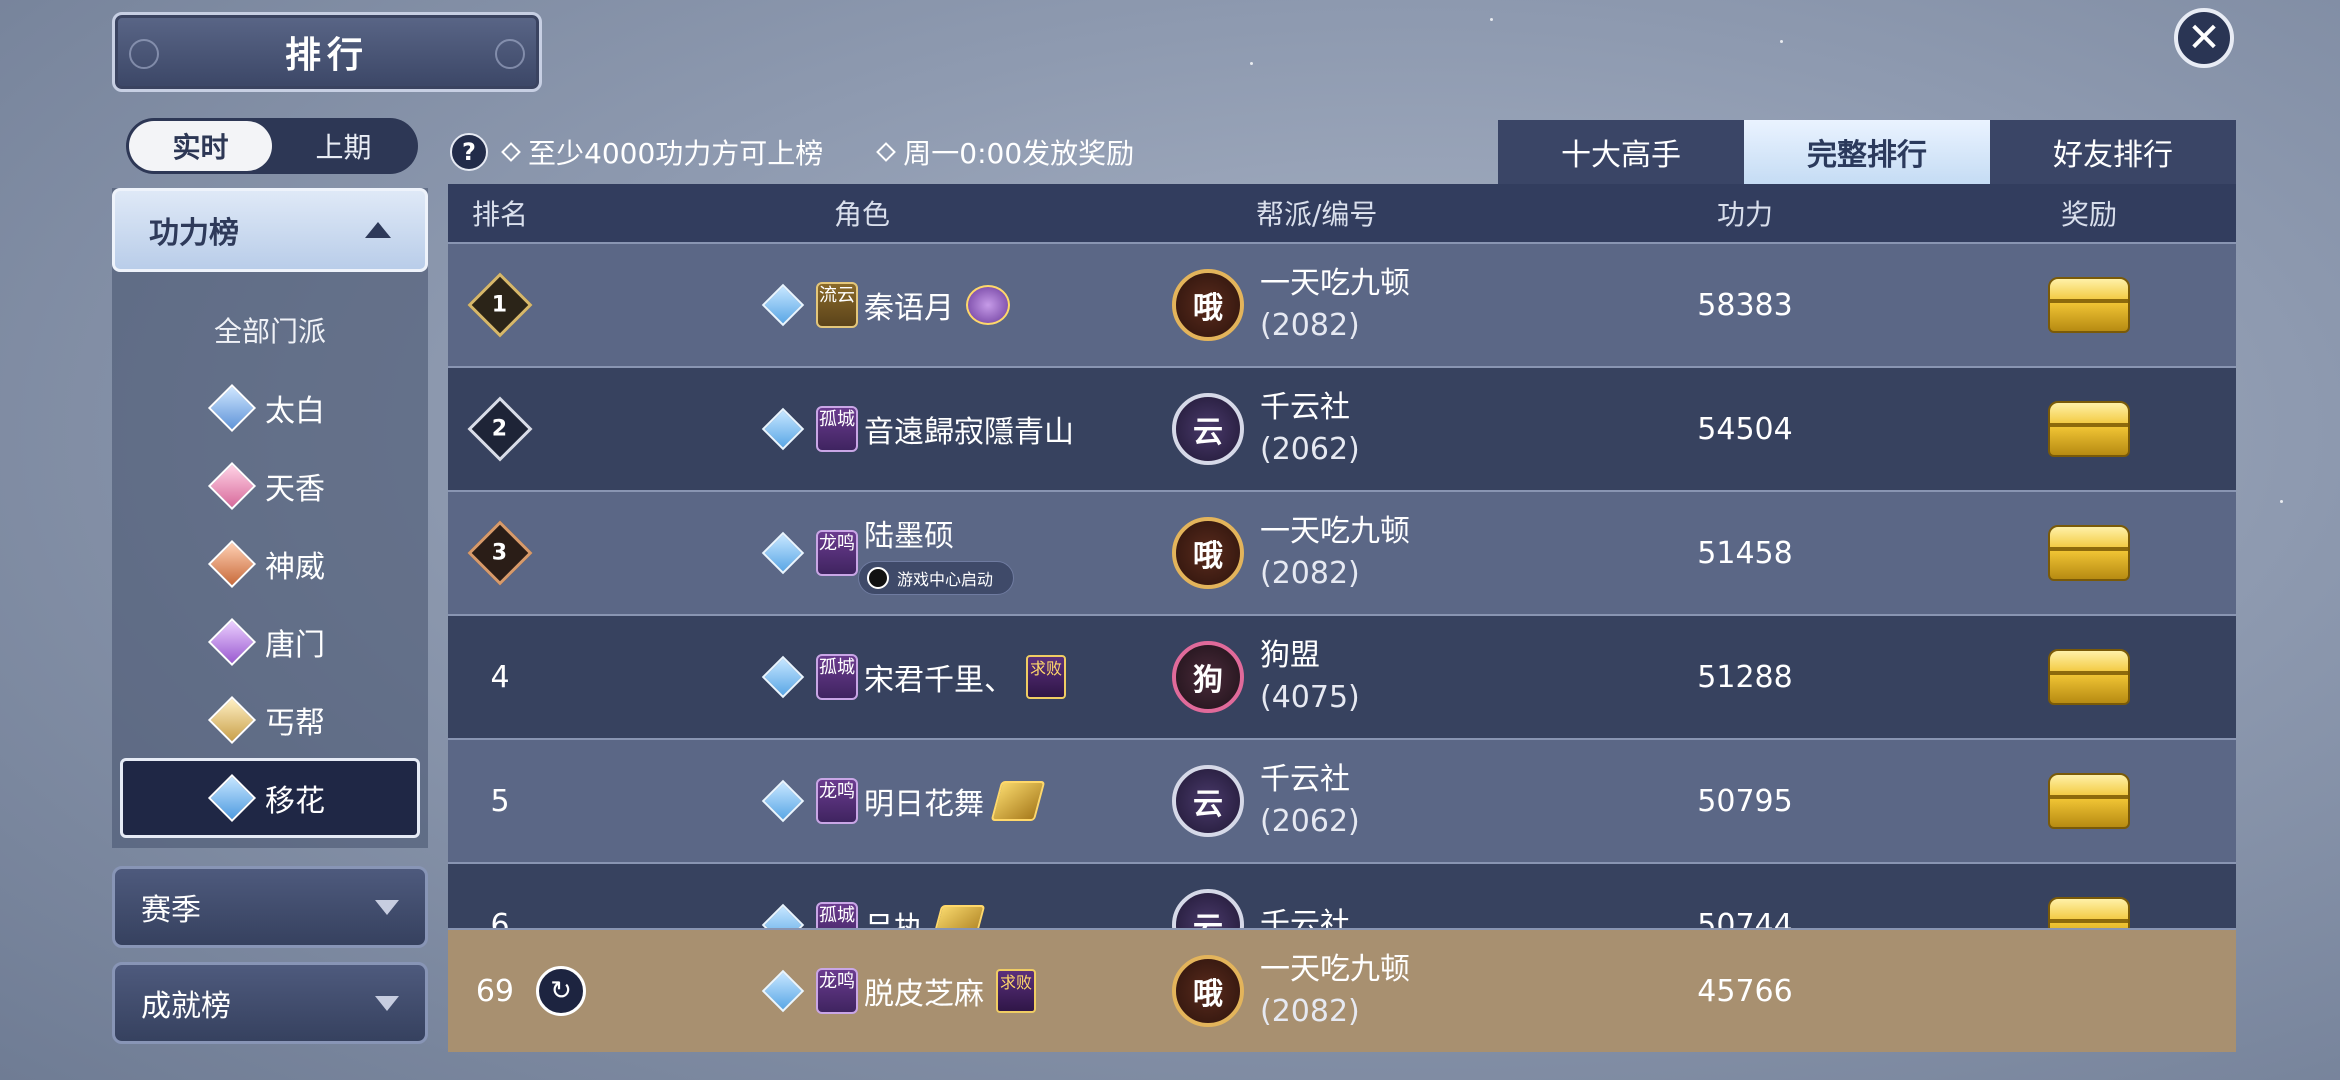 The image size is (2340, 1080). I want to click on power-board-header: 功力榜, so click(270, 230).